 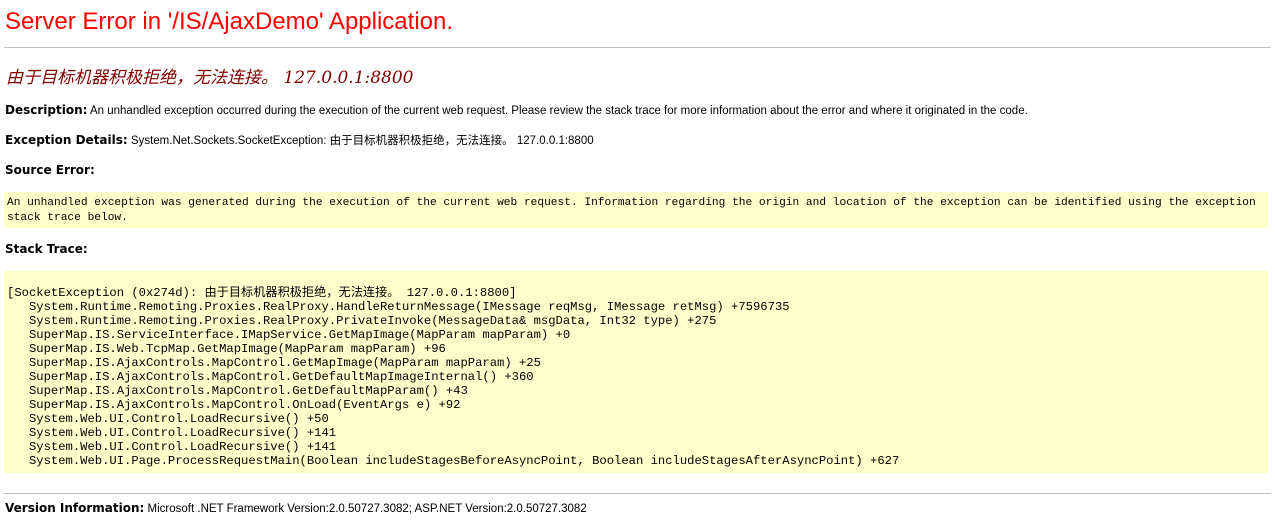 I want to click on error-message: 由于目标机器积极拒绝，无法连接。 127.0.0.1:8800, so click(x=210, y=78).